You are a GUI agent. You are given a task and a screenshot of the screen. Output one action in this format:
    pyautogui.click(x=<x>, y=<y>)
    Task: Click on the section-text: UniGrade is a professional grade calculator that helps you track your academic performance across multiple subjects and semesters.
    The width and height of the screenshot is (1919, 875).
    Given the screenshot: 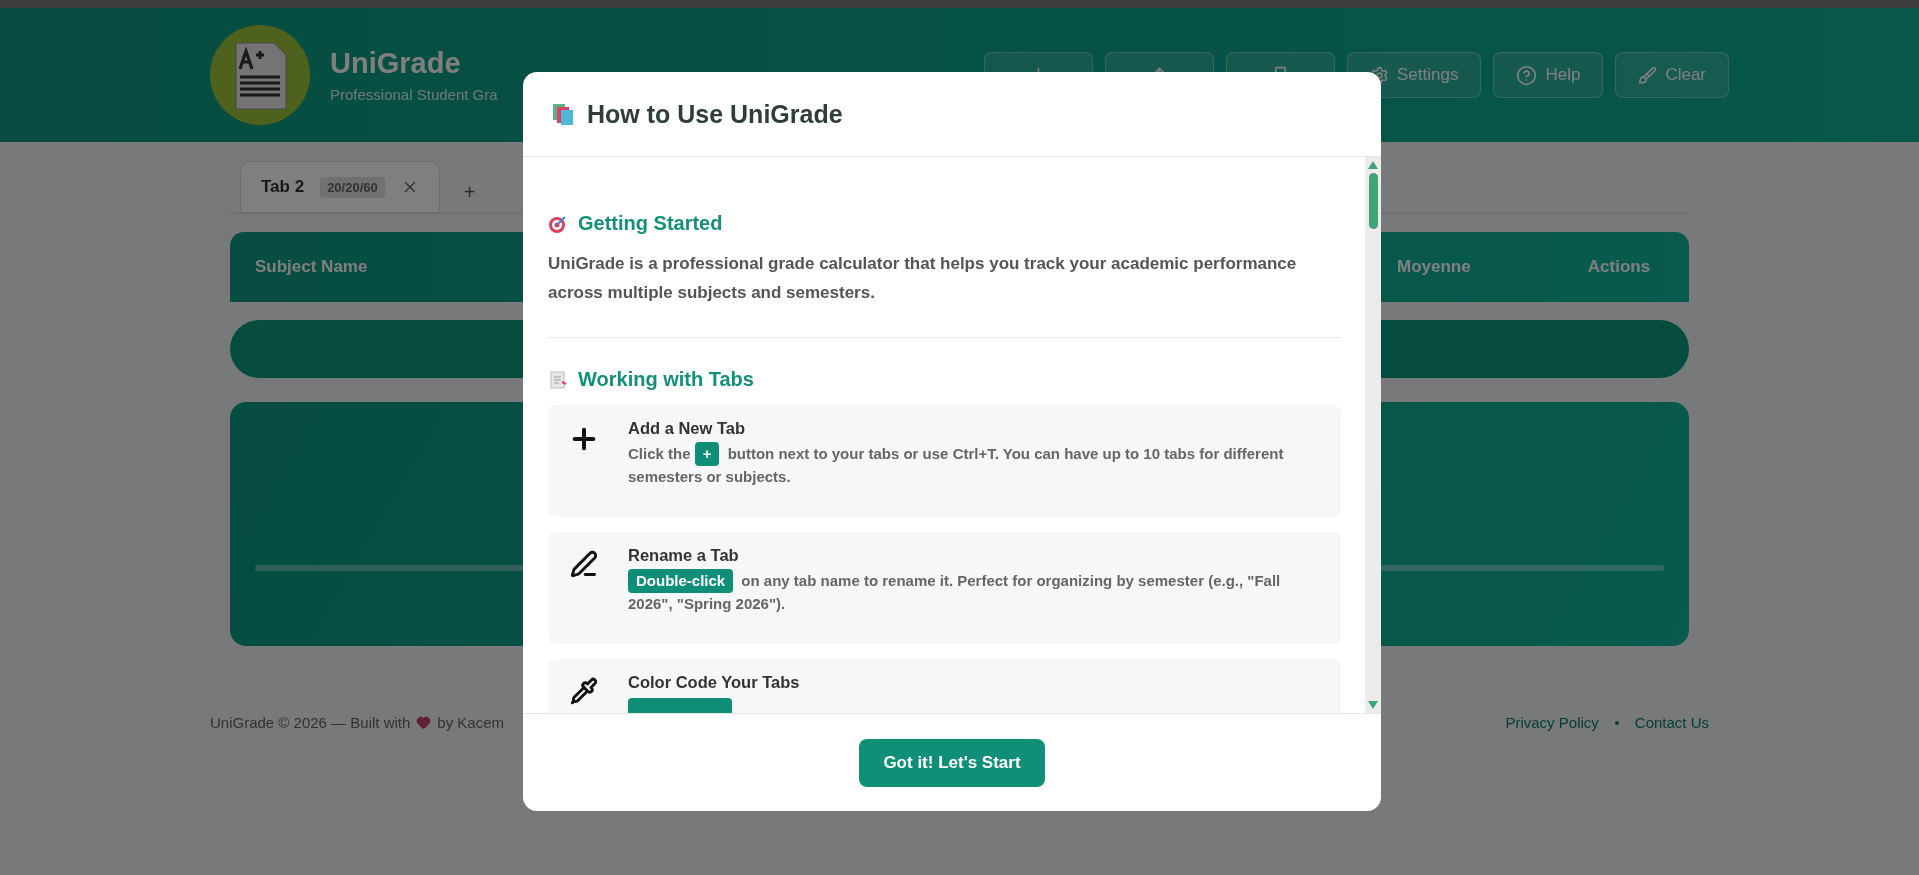 What is the action you would take?
    pyautogui.click(x=923, y=278)
    